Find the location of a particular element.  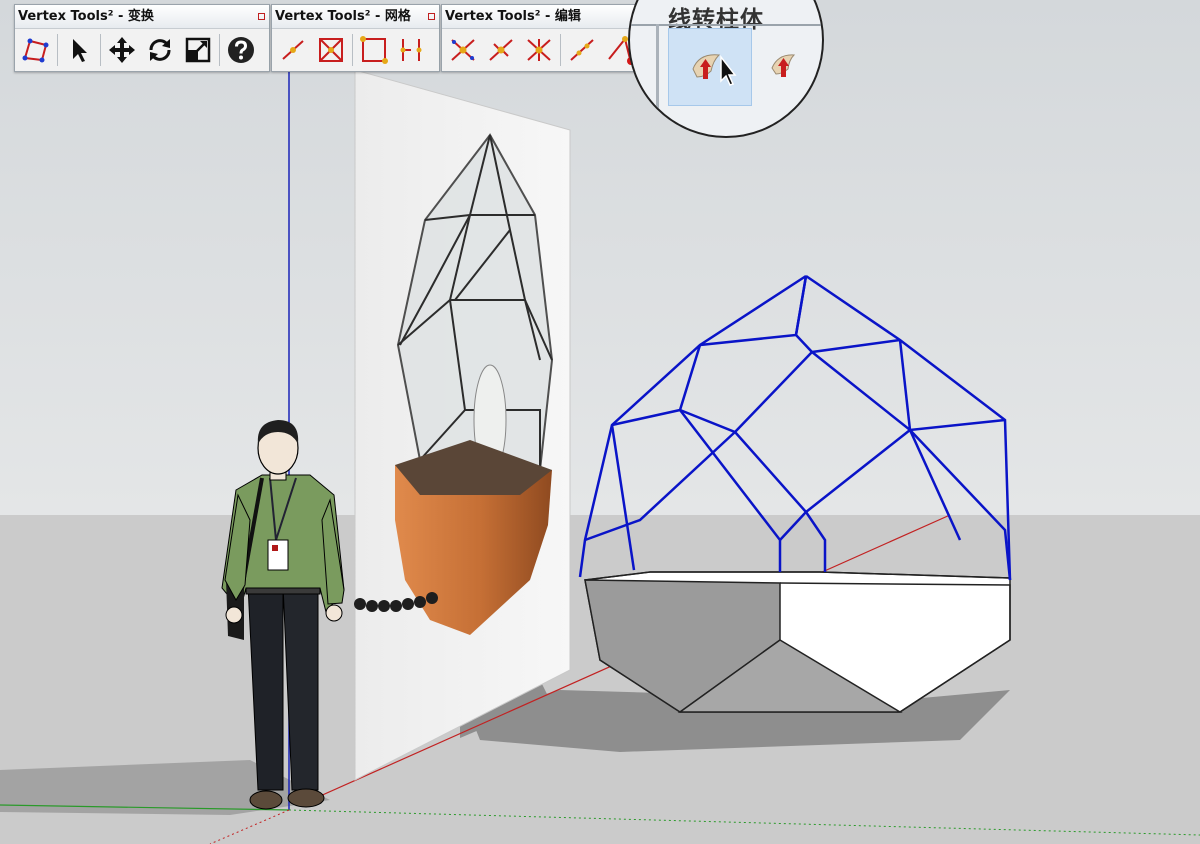

collapse-edge-button is located at coordinates (501, 50).